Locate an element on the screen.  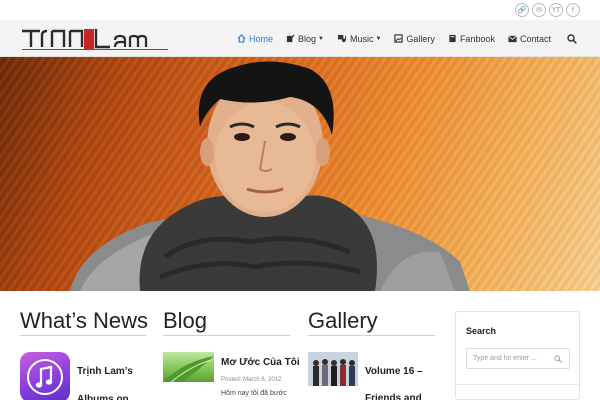
search-button is located at coordinates (572, 39).